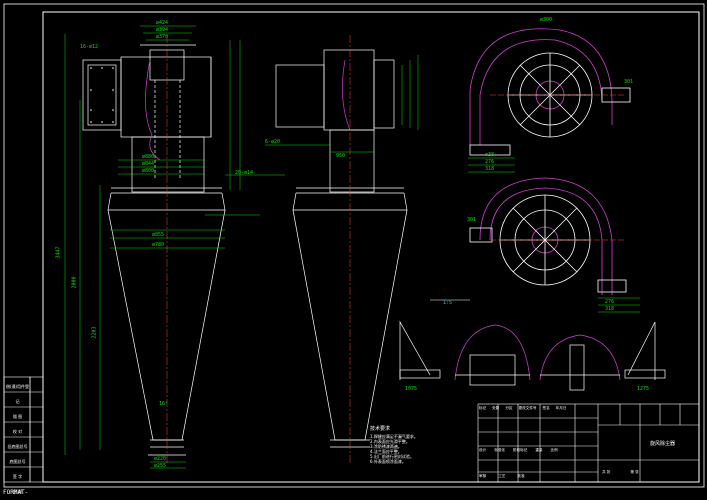  I want to click on tb-h3-1: 工艺, so click(502, 476).